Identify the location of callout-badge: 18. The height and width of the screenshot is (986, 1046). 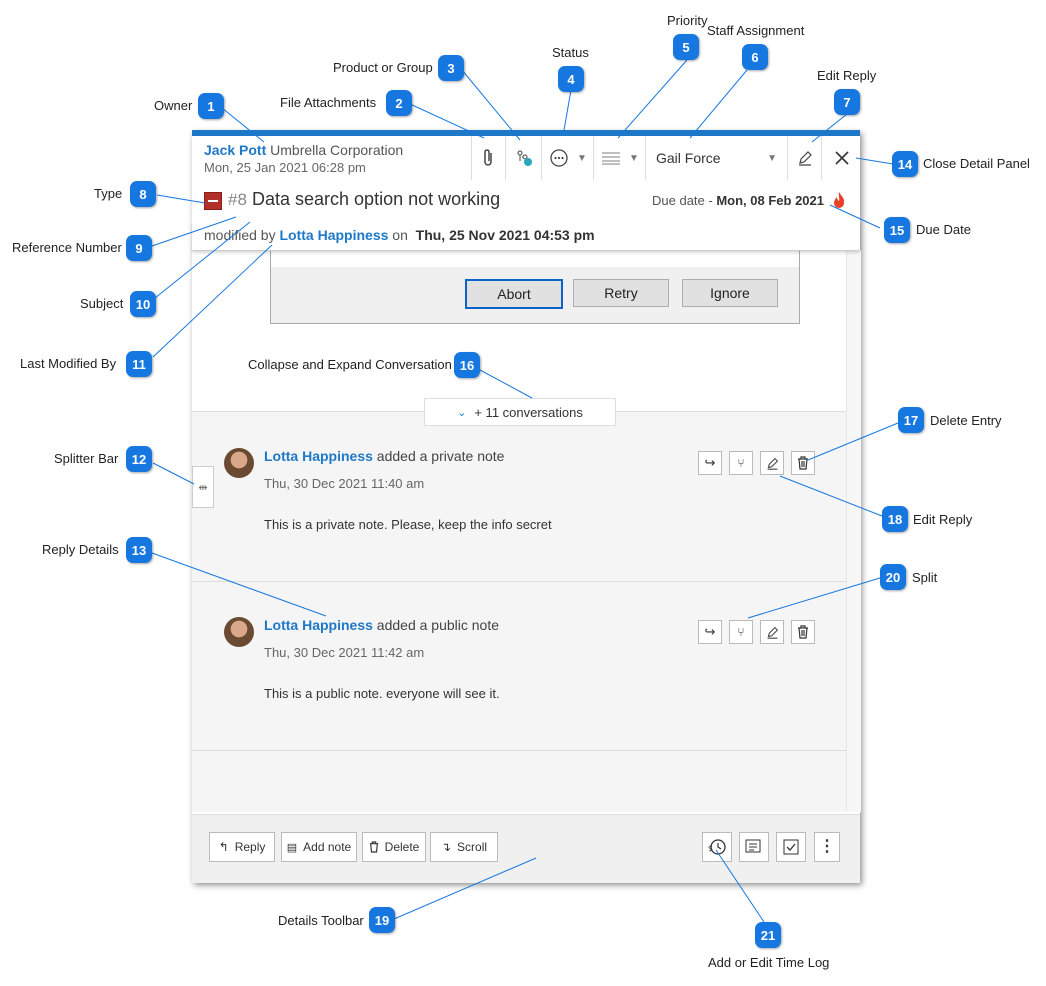
(895, 519).